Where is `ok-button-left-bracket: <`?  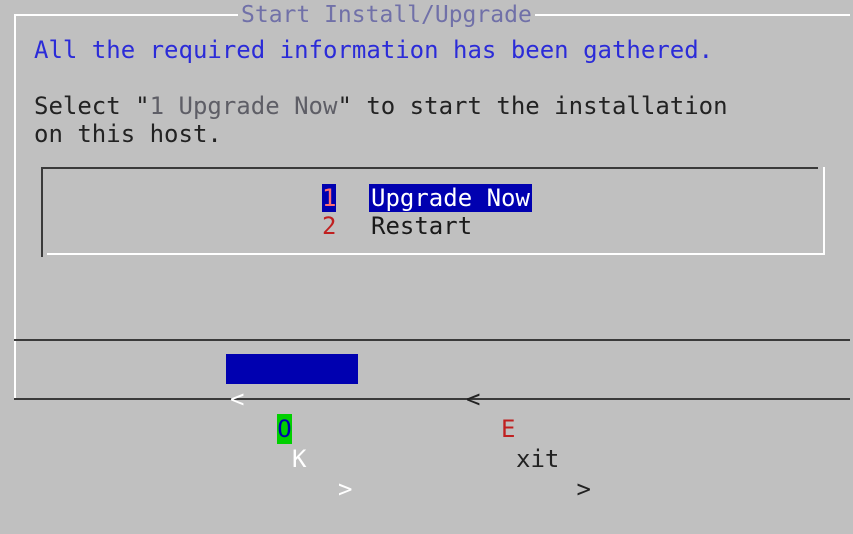
ok-button-left-bracket: < is located at coordinates (237, 399).